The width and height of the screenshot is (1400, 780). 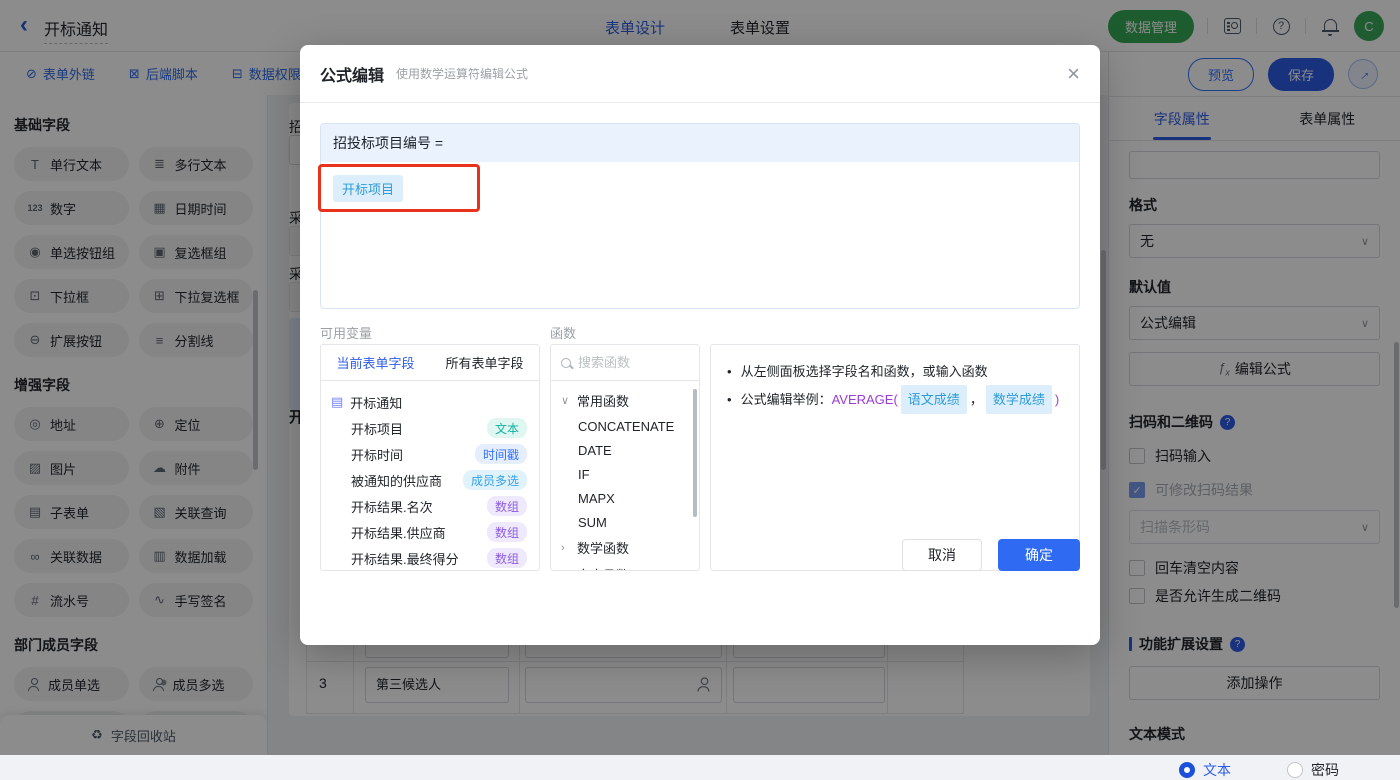 I want to click on variable-field: 开标结果.最终得分数组, so click(x=430, y=558).